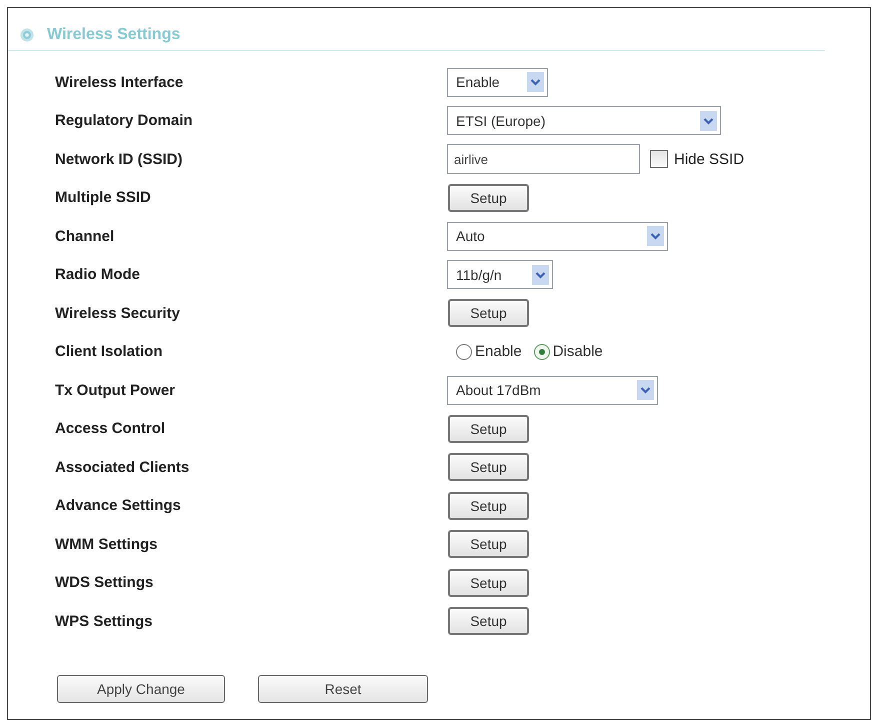 Image resolution: width=878 pixels, height=726 pixels. What do you see at coordinates (115, 390) in the screenshot?
I see `setting-label: Tx Output Power` at bounding box center [115, 390].